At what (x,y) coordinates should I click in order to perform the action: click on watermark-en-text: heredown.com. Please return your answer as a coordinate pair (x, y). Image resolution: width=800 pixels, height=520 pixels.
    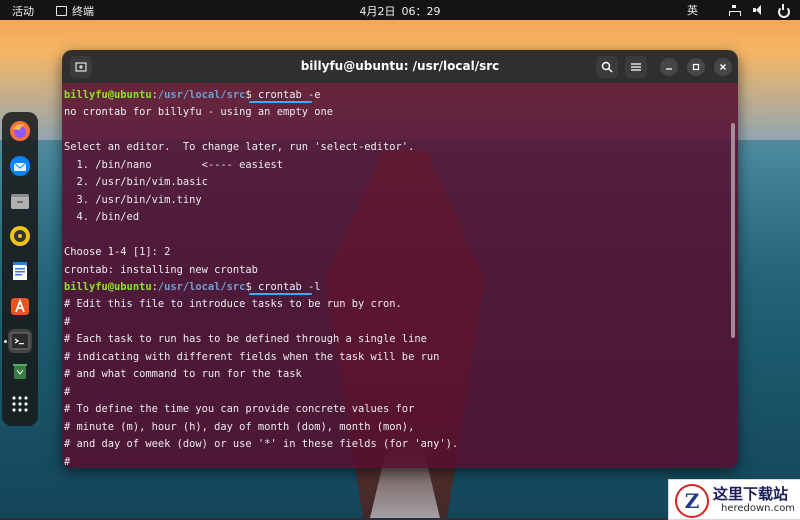
    Looking at the image, I should click on (758, 508).